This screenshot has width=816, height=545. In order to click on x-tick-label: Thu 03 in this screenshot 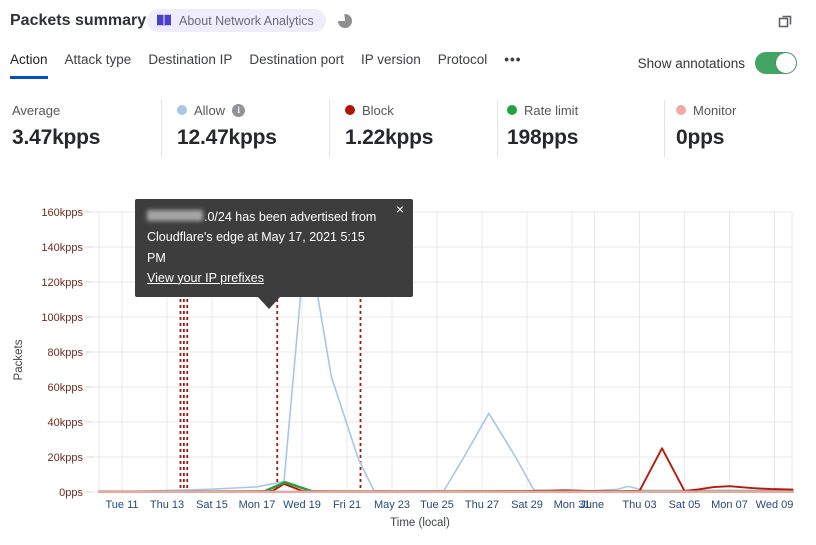, I will do `click(639, 505)`.